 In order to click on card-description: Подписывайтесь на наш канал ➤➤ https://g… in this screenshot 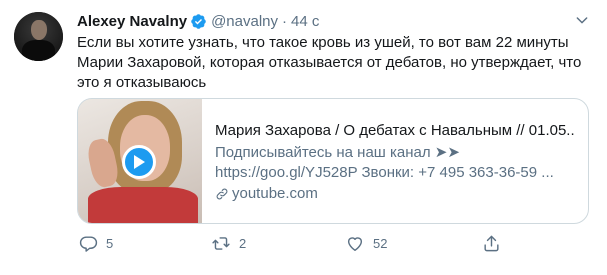, I will do `click(384, 162)`.